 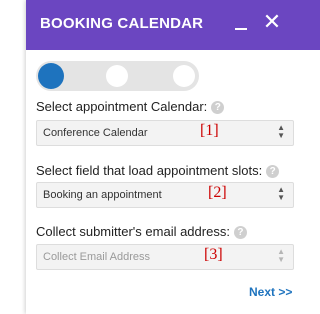 What do you see at coordinates (209, 130) in the screenshot?
I see `annotation-marker-1: [1]` at bounding box center [209, 130].